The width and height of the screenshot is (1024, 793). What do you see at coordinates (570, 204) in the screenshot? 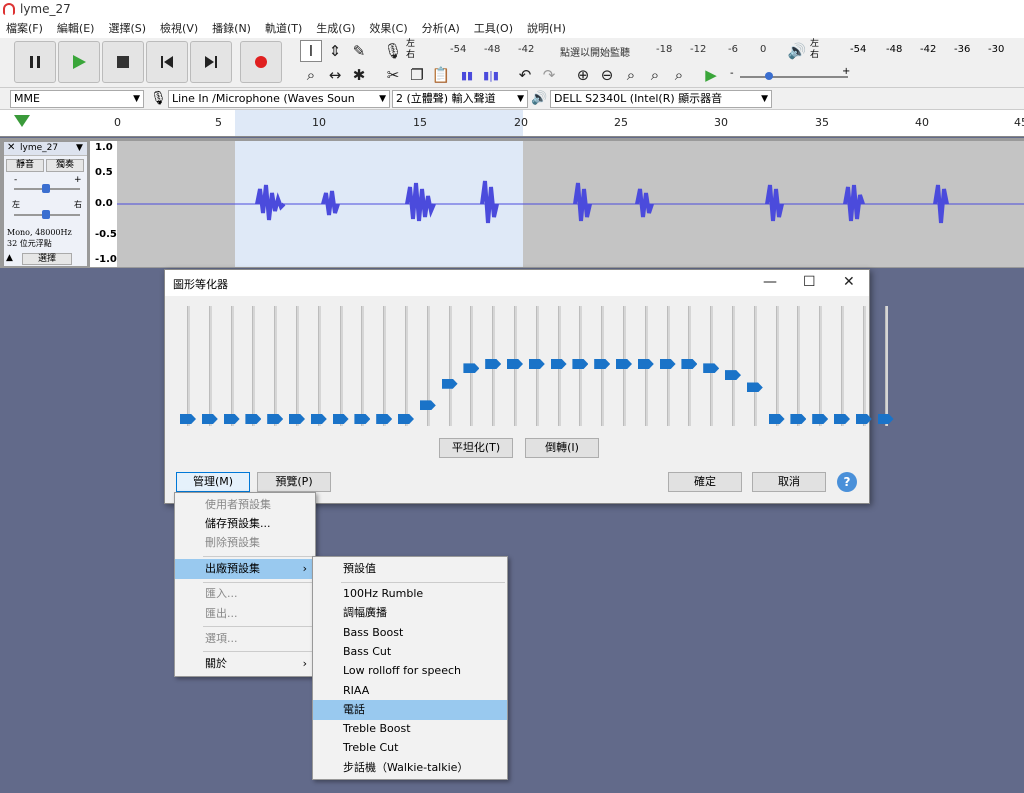
I see `waveform-view` at bounding box center [570, 204].